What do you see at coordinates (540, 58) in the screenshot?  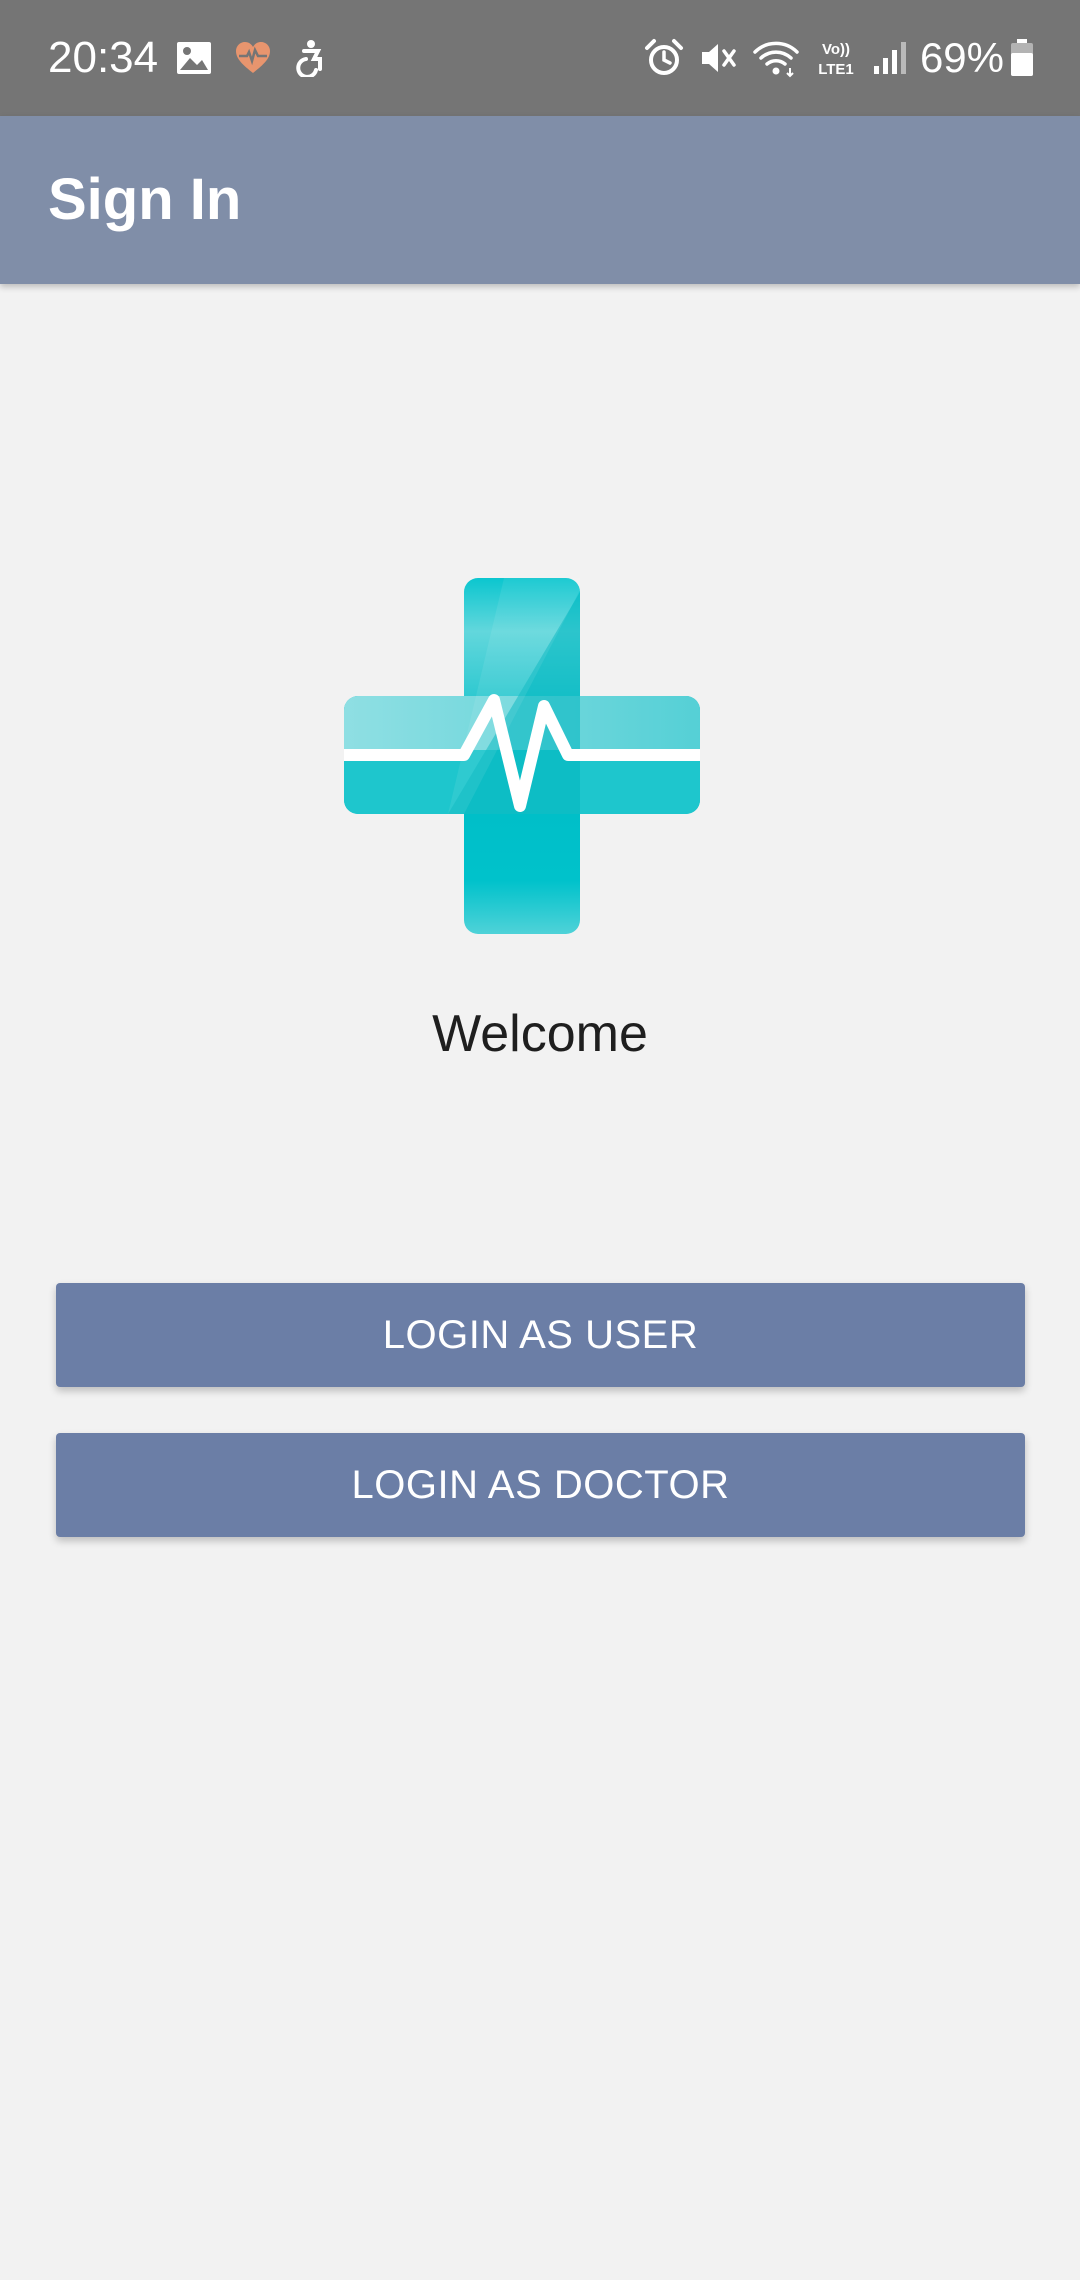 I see `status-bar: 20:34 Vo)) LTE1 69%` at bounding box center [540, 58].